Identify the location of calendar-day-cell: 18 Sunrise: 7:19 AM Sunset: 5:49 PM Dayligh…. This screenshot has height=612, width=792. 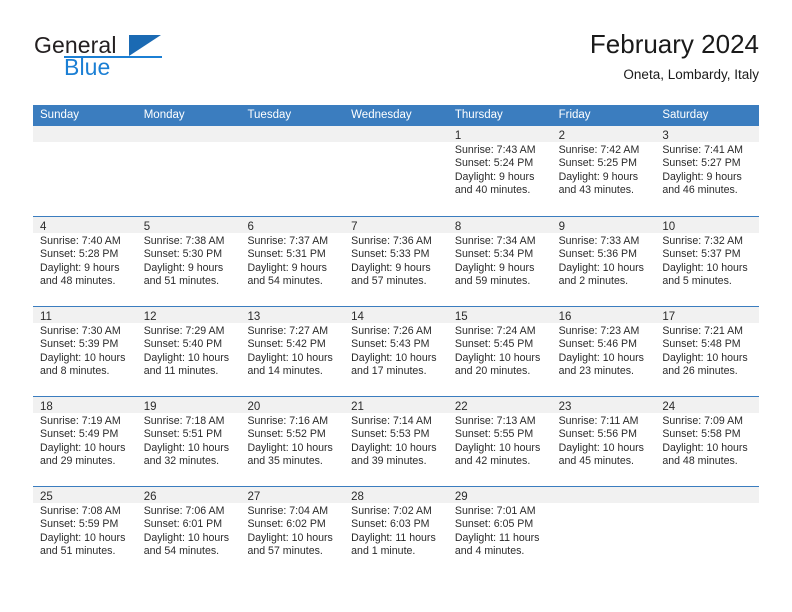
(85, 441).